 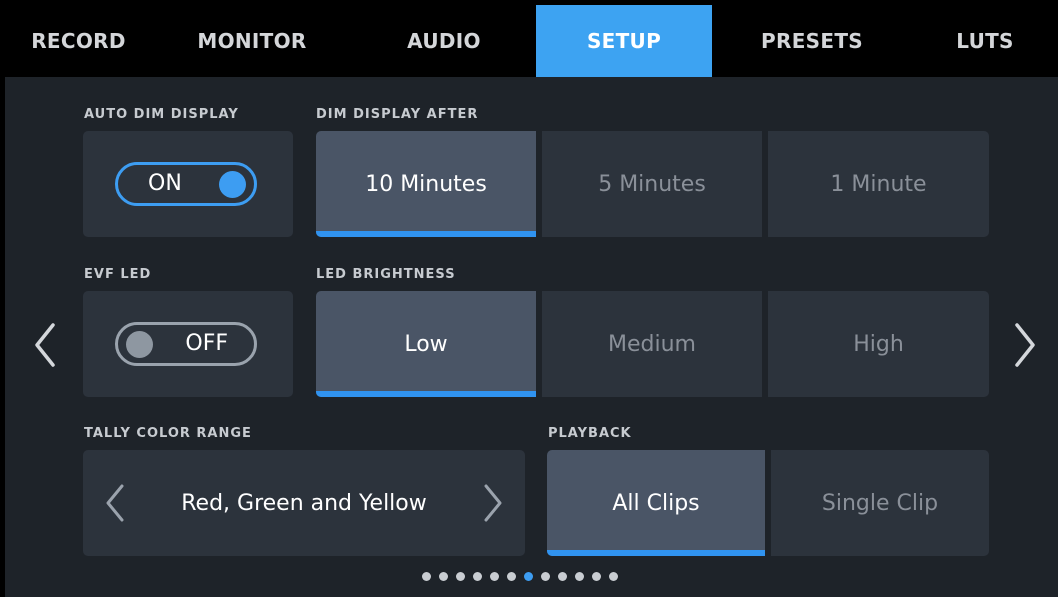 I want to click on dim-display-after-group: 10 Minutes 5 Minutes 1 Minute, so click(x=652, y=184).